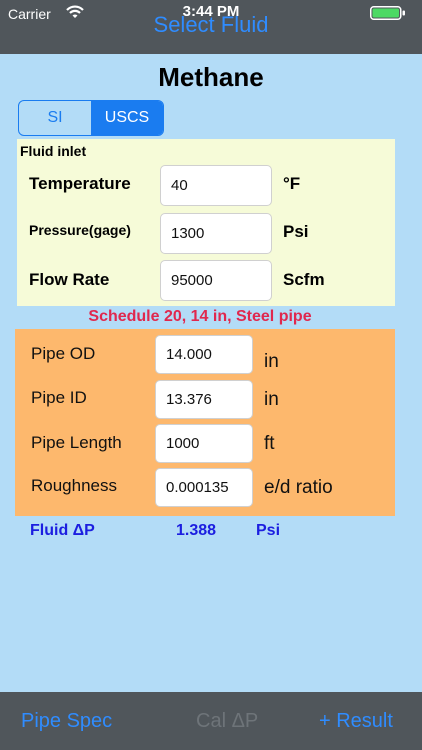 The width and height of the screenshot is (422, 750). I want to click on pipe-id-field: 13.376, so click(204, 399).